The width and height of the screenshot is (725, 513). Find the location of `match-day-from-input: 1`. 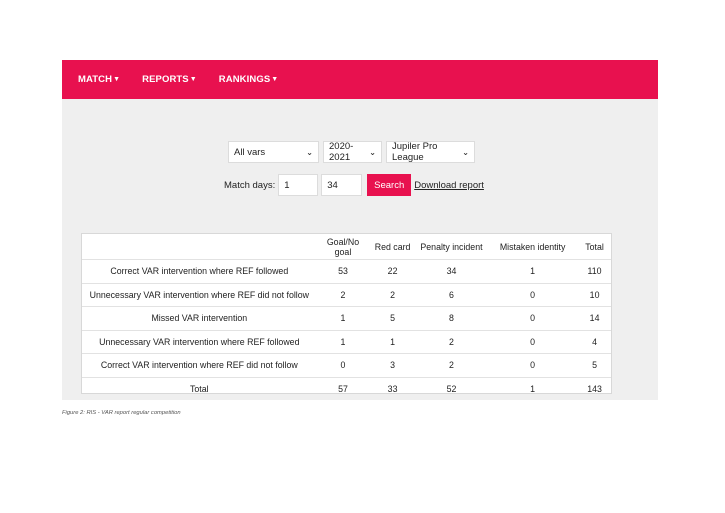

match-day-from-input: 1 is located at coordinates (298, 185).